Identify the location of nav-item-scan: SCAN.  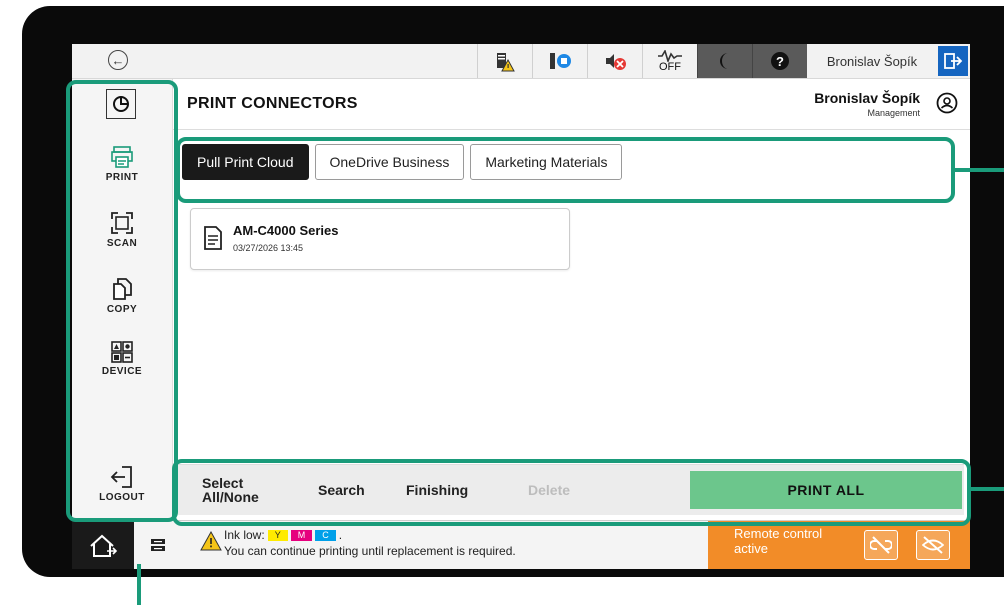
(122, 230).